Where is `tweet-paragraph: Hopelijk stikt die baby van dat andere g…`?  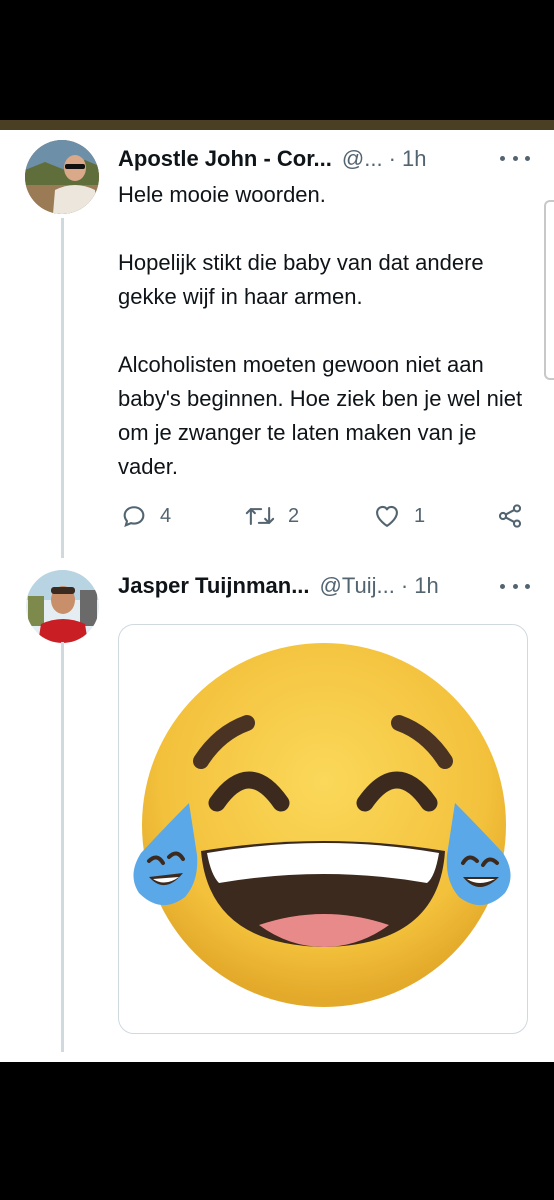
tweet-paragraph: Hopelijk stikt die baby van dat andere g… is located at coordinates (301, 279).